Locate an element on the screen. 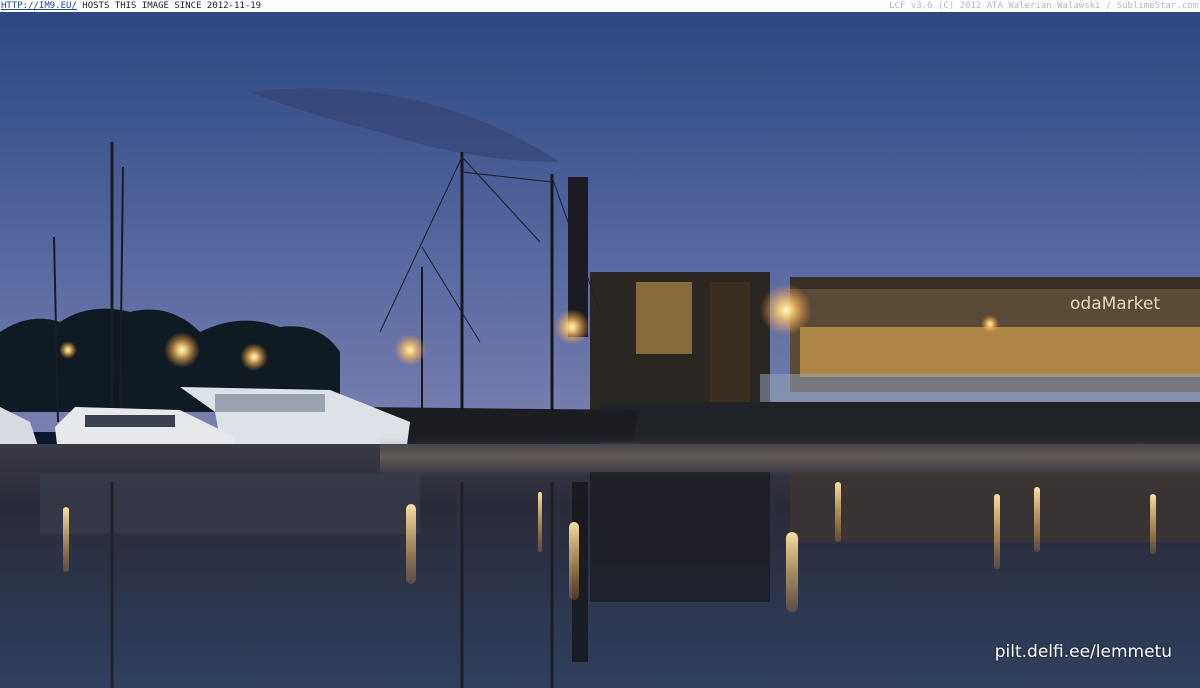  host-link: HTTP://IM9.EU/ is located at coordinates (39, 6).